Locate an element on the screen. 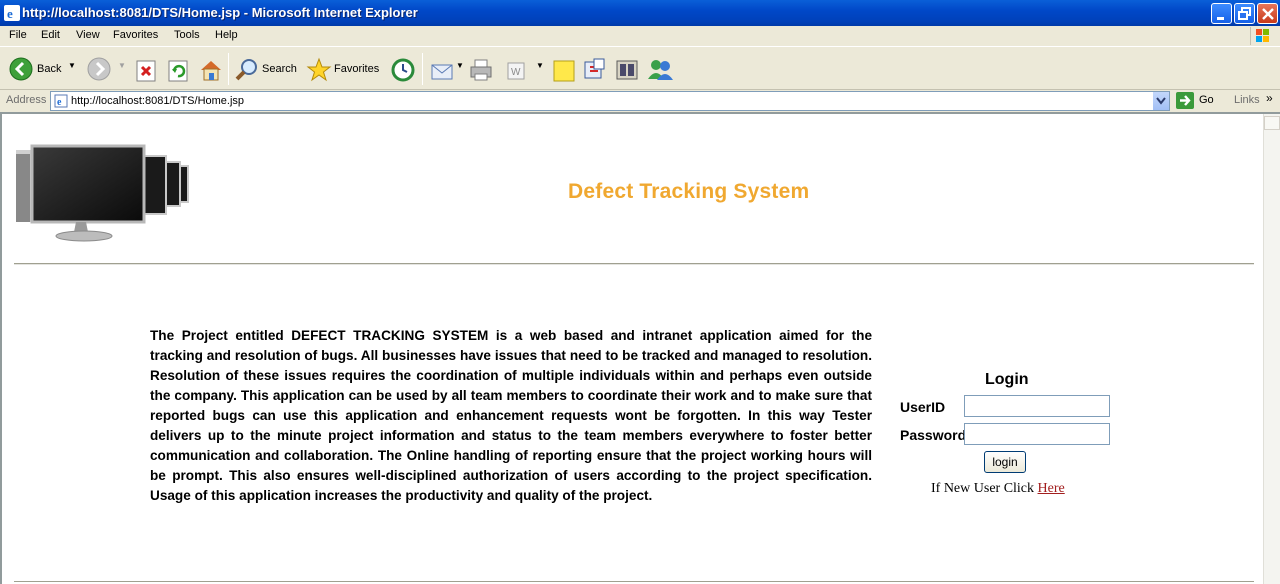  edit-dropdown-icon: ▼ is located at coordinates (540, 65).